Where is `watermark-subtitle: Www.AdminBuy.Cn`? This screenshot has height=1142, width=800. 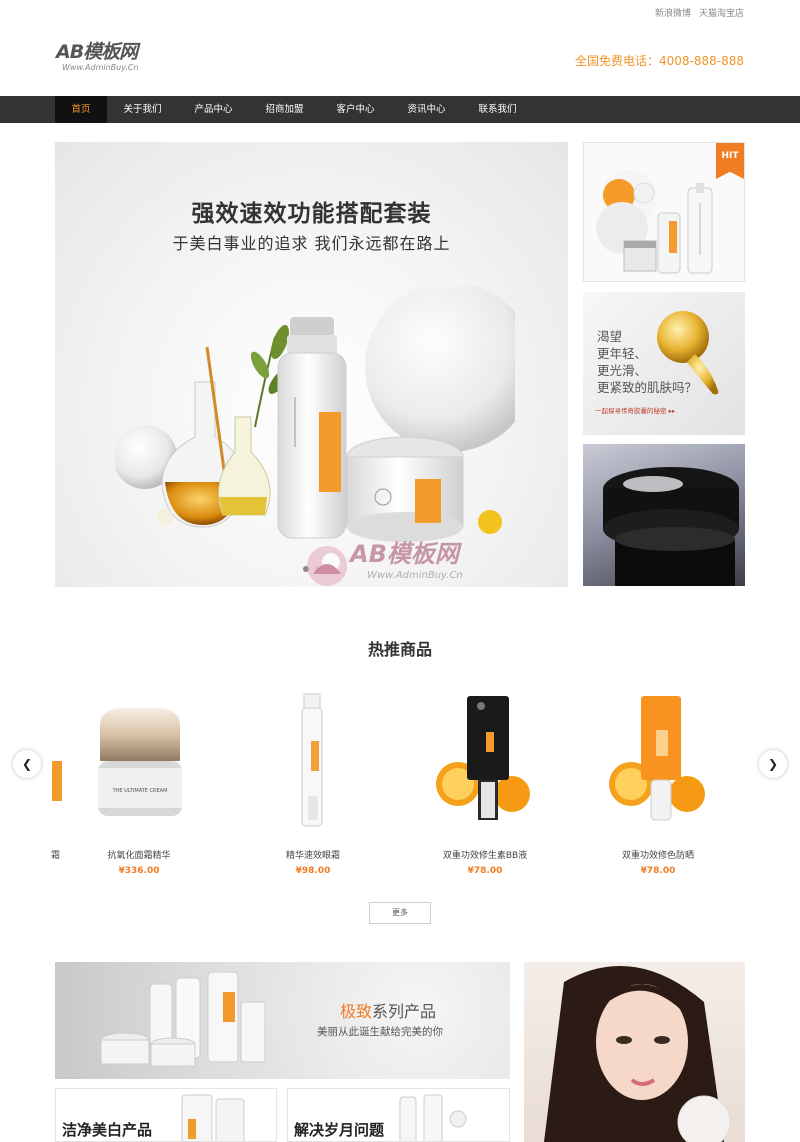 watermark-subtitle: Www.AdminBuy.Cn is located at coordinates (415, 575).